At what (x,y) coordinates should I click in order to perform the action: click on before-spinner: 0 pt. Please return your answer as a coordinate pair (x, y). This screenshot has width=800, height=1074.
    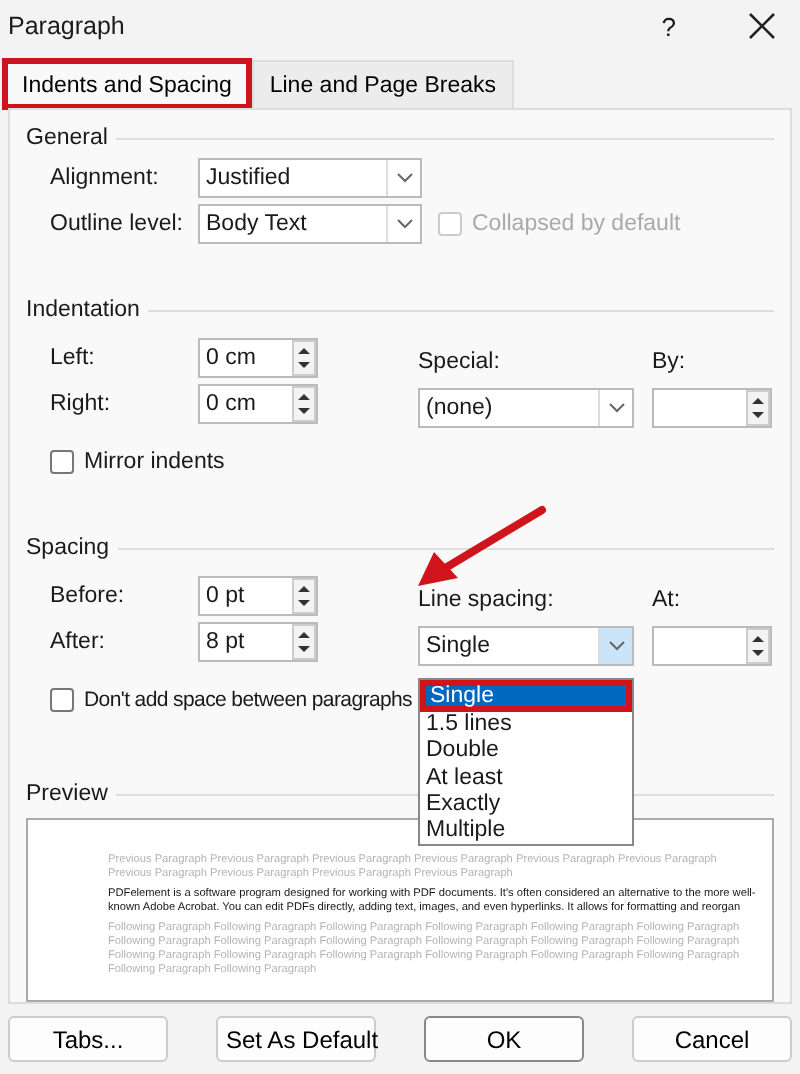
    Looking at the image, I should click on (258, 595).